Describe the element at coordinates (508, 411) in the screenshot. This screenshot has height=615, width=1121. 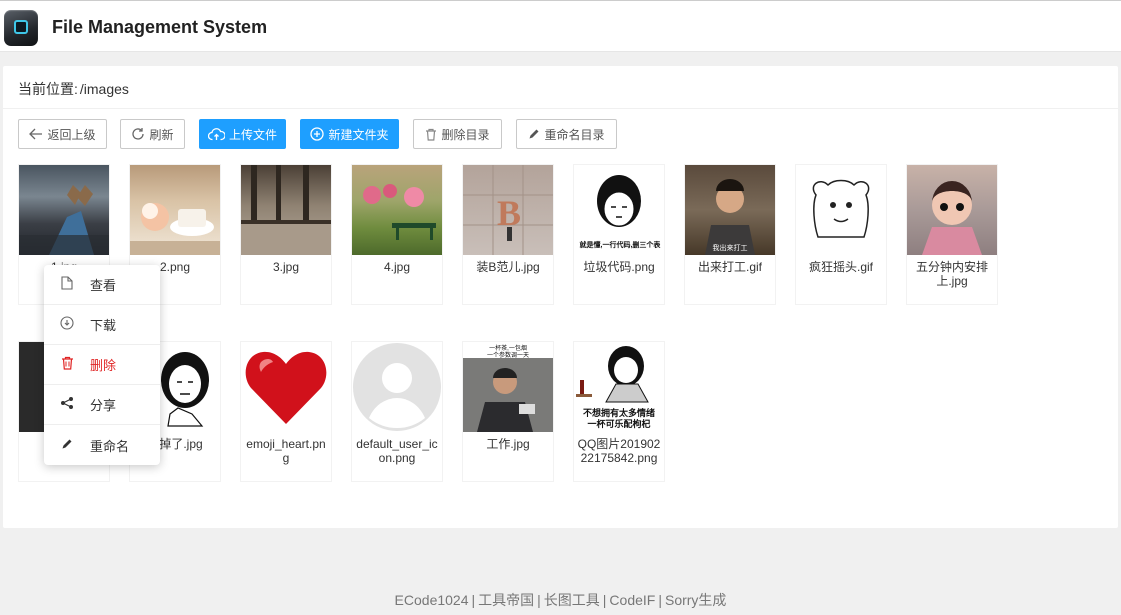
I see `file-item: 一杯茶,一包烟 一个参数调一天 工作.jpg` at that location.